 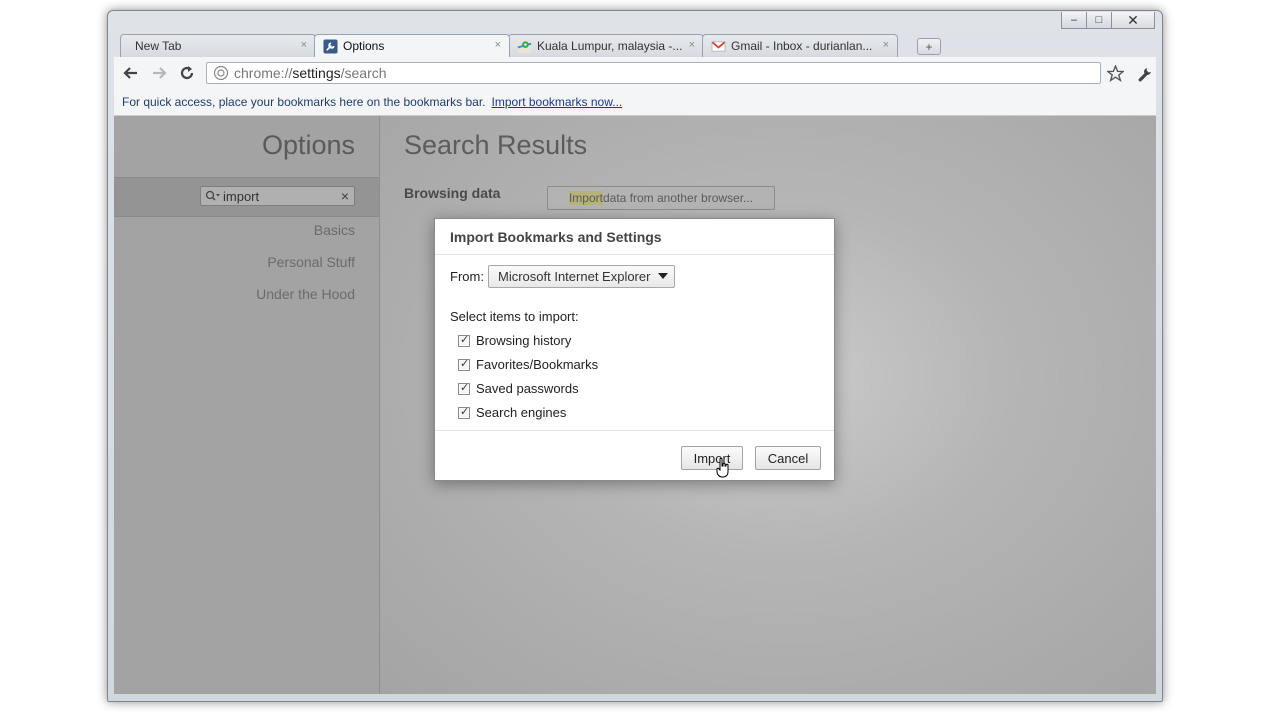 I want to click on search-icon, so click(x=213, y=196).